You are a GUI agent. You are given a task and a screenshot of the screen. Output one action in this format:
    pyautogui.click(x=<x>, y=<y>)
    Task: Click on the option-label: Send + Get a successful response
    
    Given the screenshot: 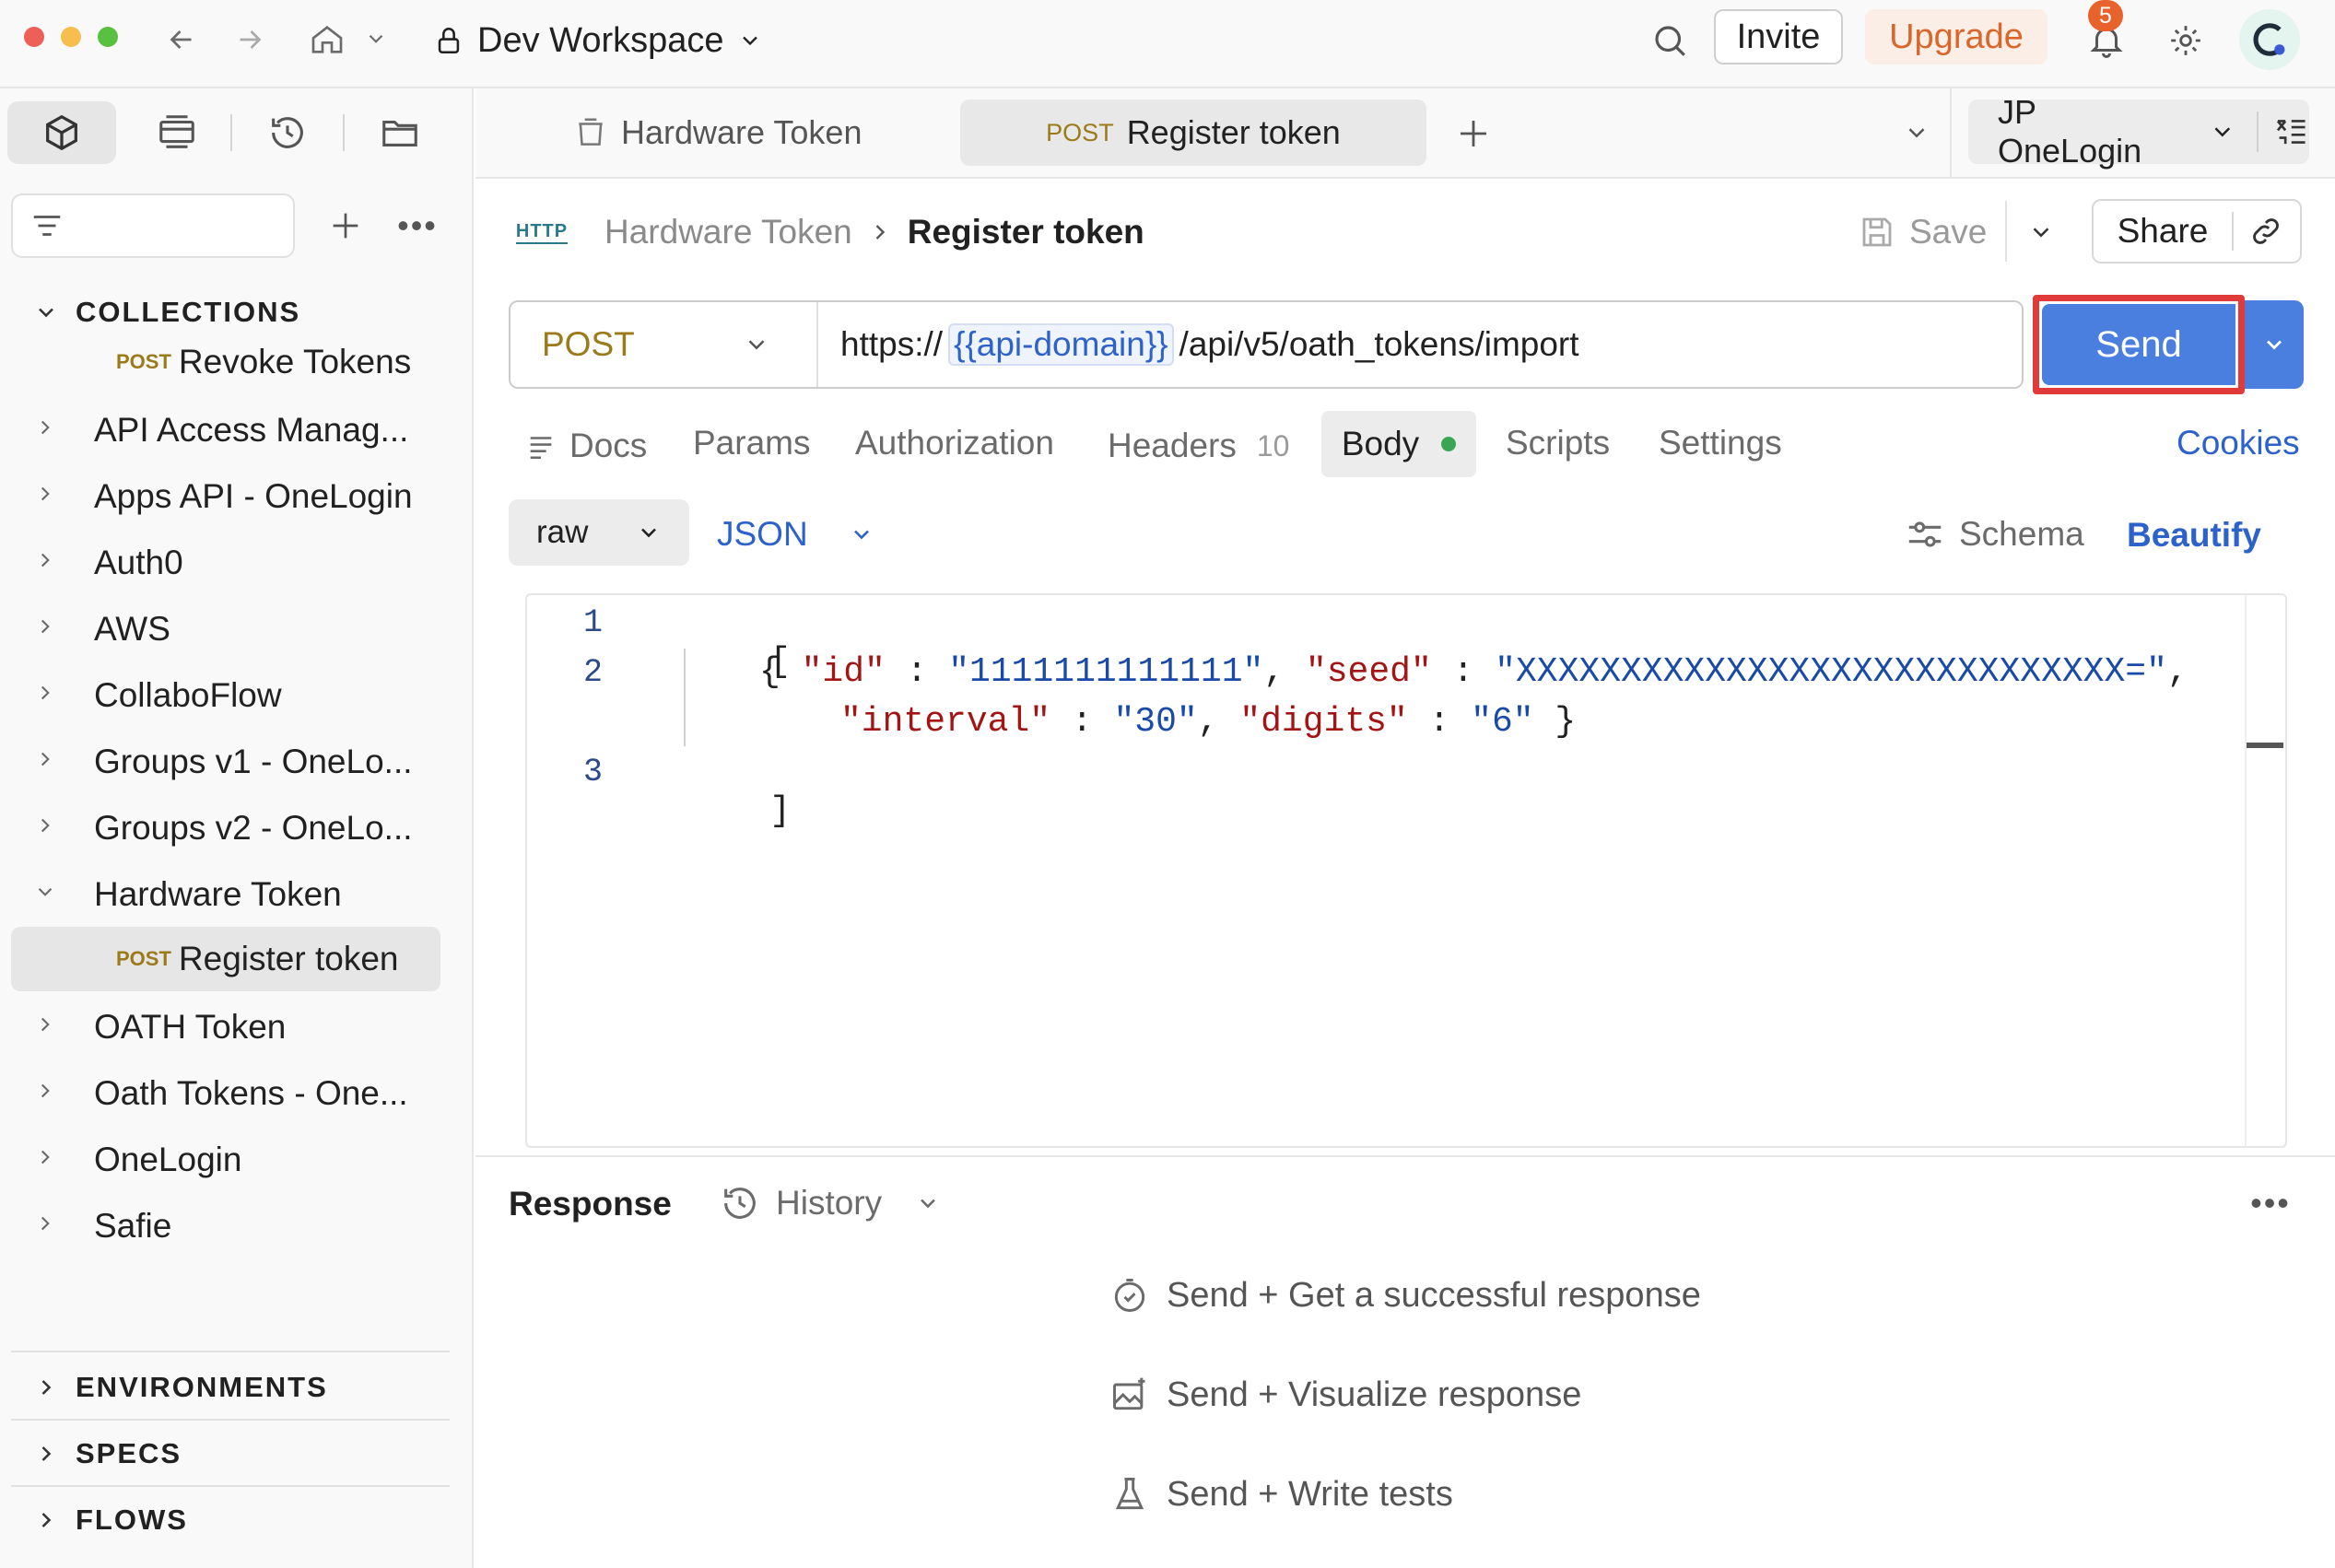 What is the action you would take?
    pyautogui.click(x=1434, y=1295)
    